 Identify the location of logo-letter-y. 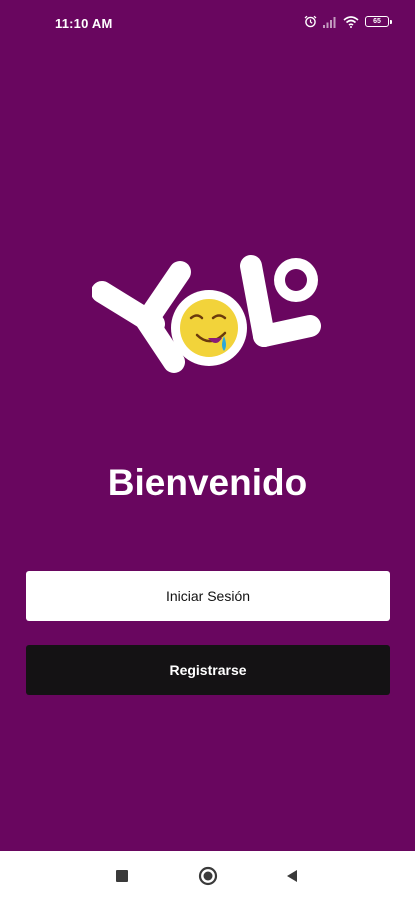
(141, 317).